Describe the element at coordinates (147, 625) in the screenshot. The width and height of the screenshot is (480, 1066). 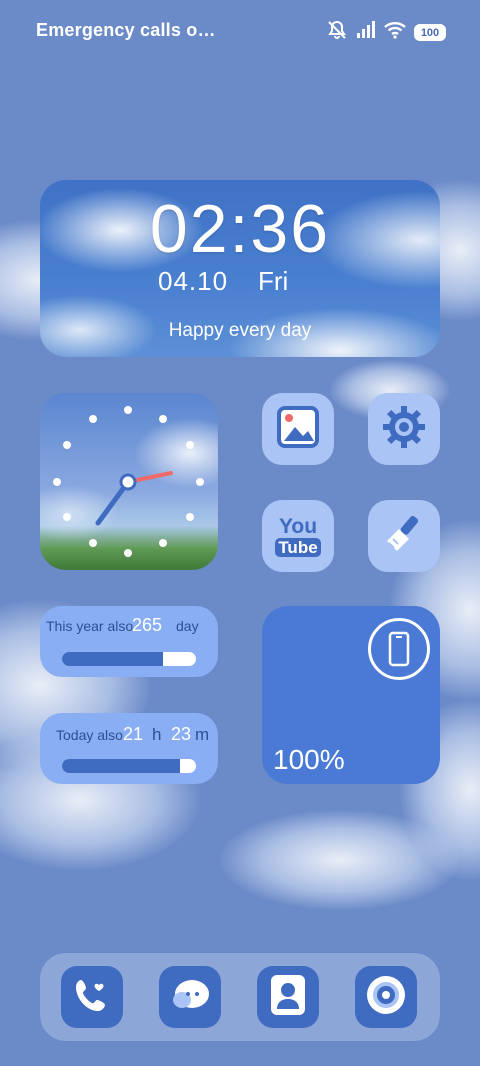
I see `year-days-value: 265` at that location.